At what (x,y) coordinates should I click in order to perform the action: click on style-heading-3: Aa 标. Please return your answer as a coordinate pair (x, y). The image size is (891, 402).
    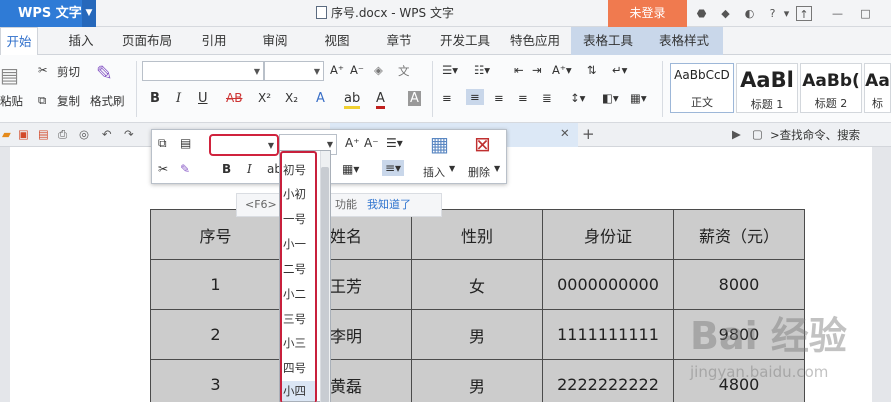
    Looking at the image, I should click on (877, 88).